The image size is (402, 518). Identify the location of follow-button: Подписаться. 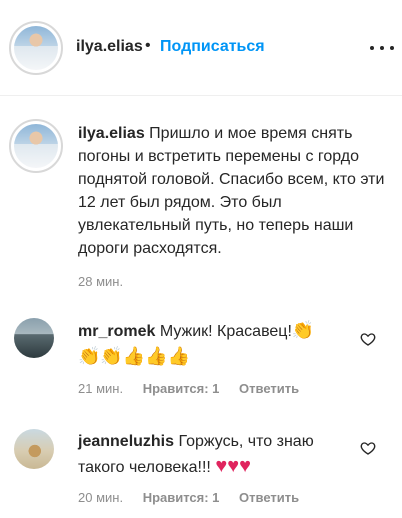
(212, 47).